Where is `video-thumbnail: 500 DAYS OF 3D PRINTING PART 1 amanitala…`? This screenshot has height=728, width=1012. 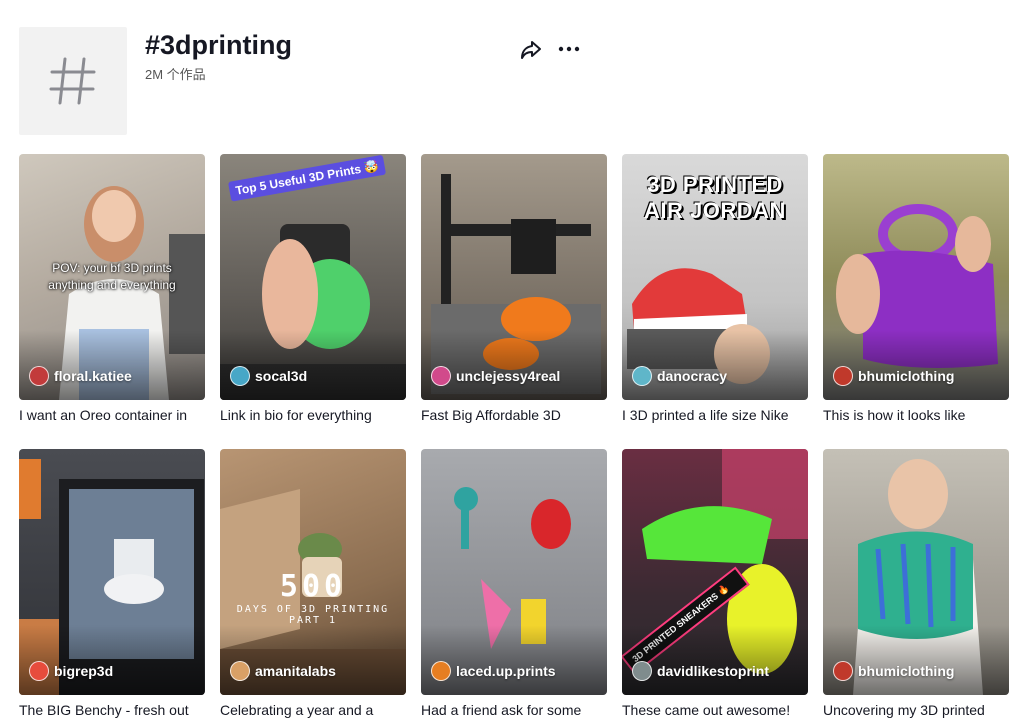 video-thumbnail: 500 DAYS OF 3D PRINTING PART 1 amanitala… is located at coordinates (313, 572).